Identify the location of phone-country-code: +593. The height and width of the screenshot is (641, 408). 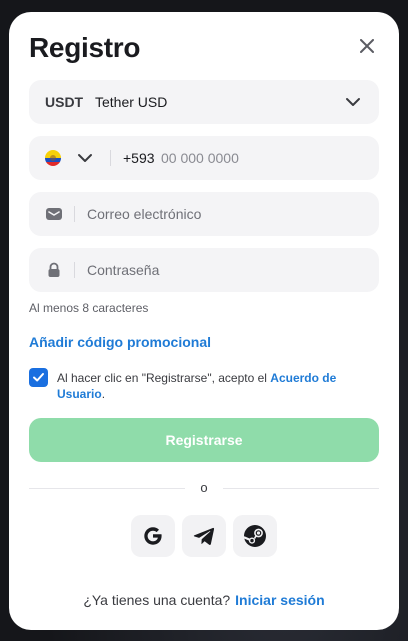
(139, 158).